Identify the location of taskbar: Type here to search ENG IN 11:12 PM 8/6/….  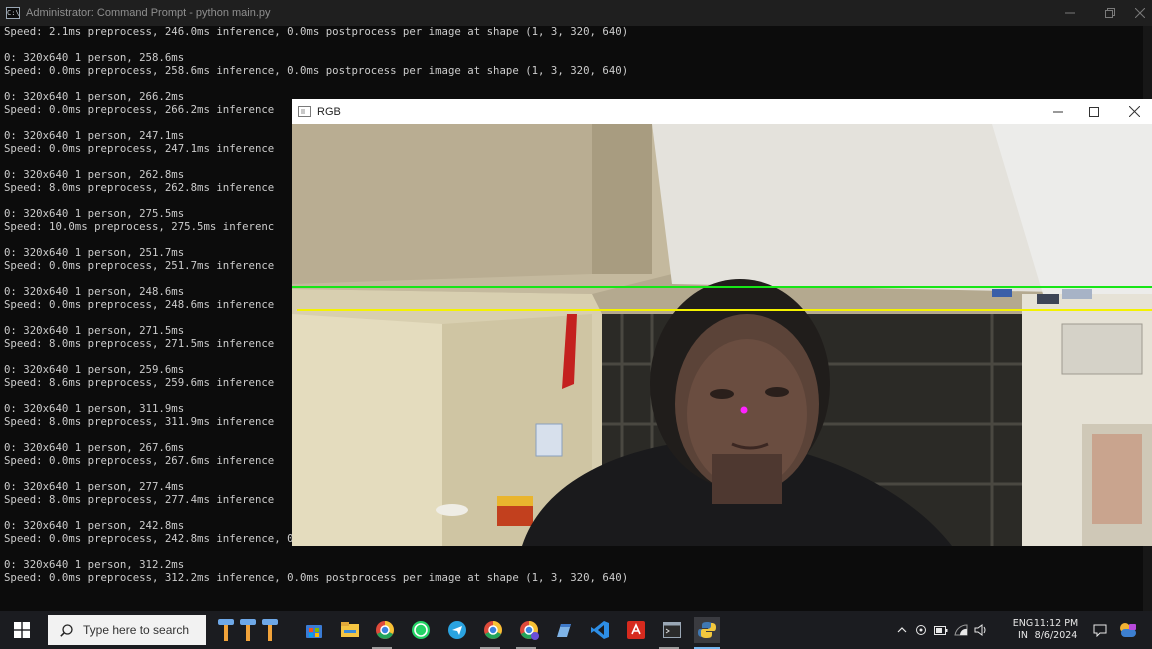
(576, 630).